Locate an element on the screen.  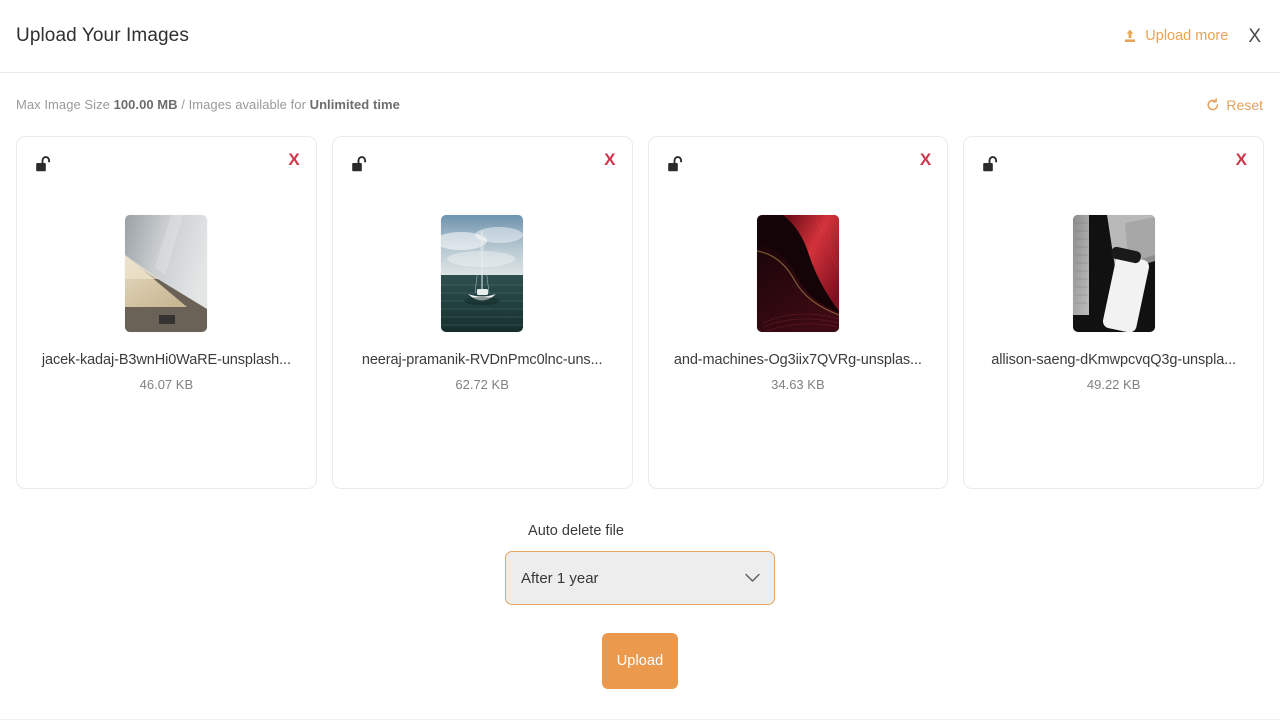
header-actions: Upload more X is located at coordinates (1194, 36).